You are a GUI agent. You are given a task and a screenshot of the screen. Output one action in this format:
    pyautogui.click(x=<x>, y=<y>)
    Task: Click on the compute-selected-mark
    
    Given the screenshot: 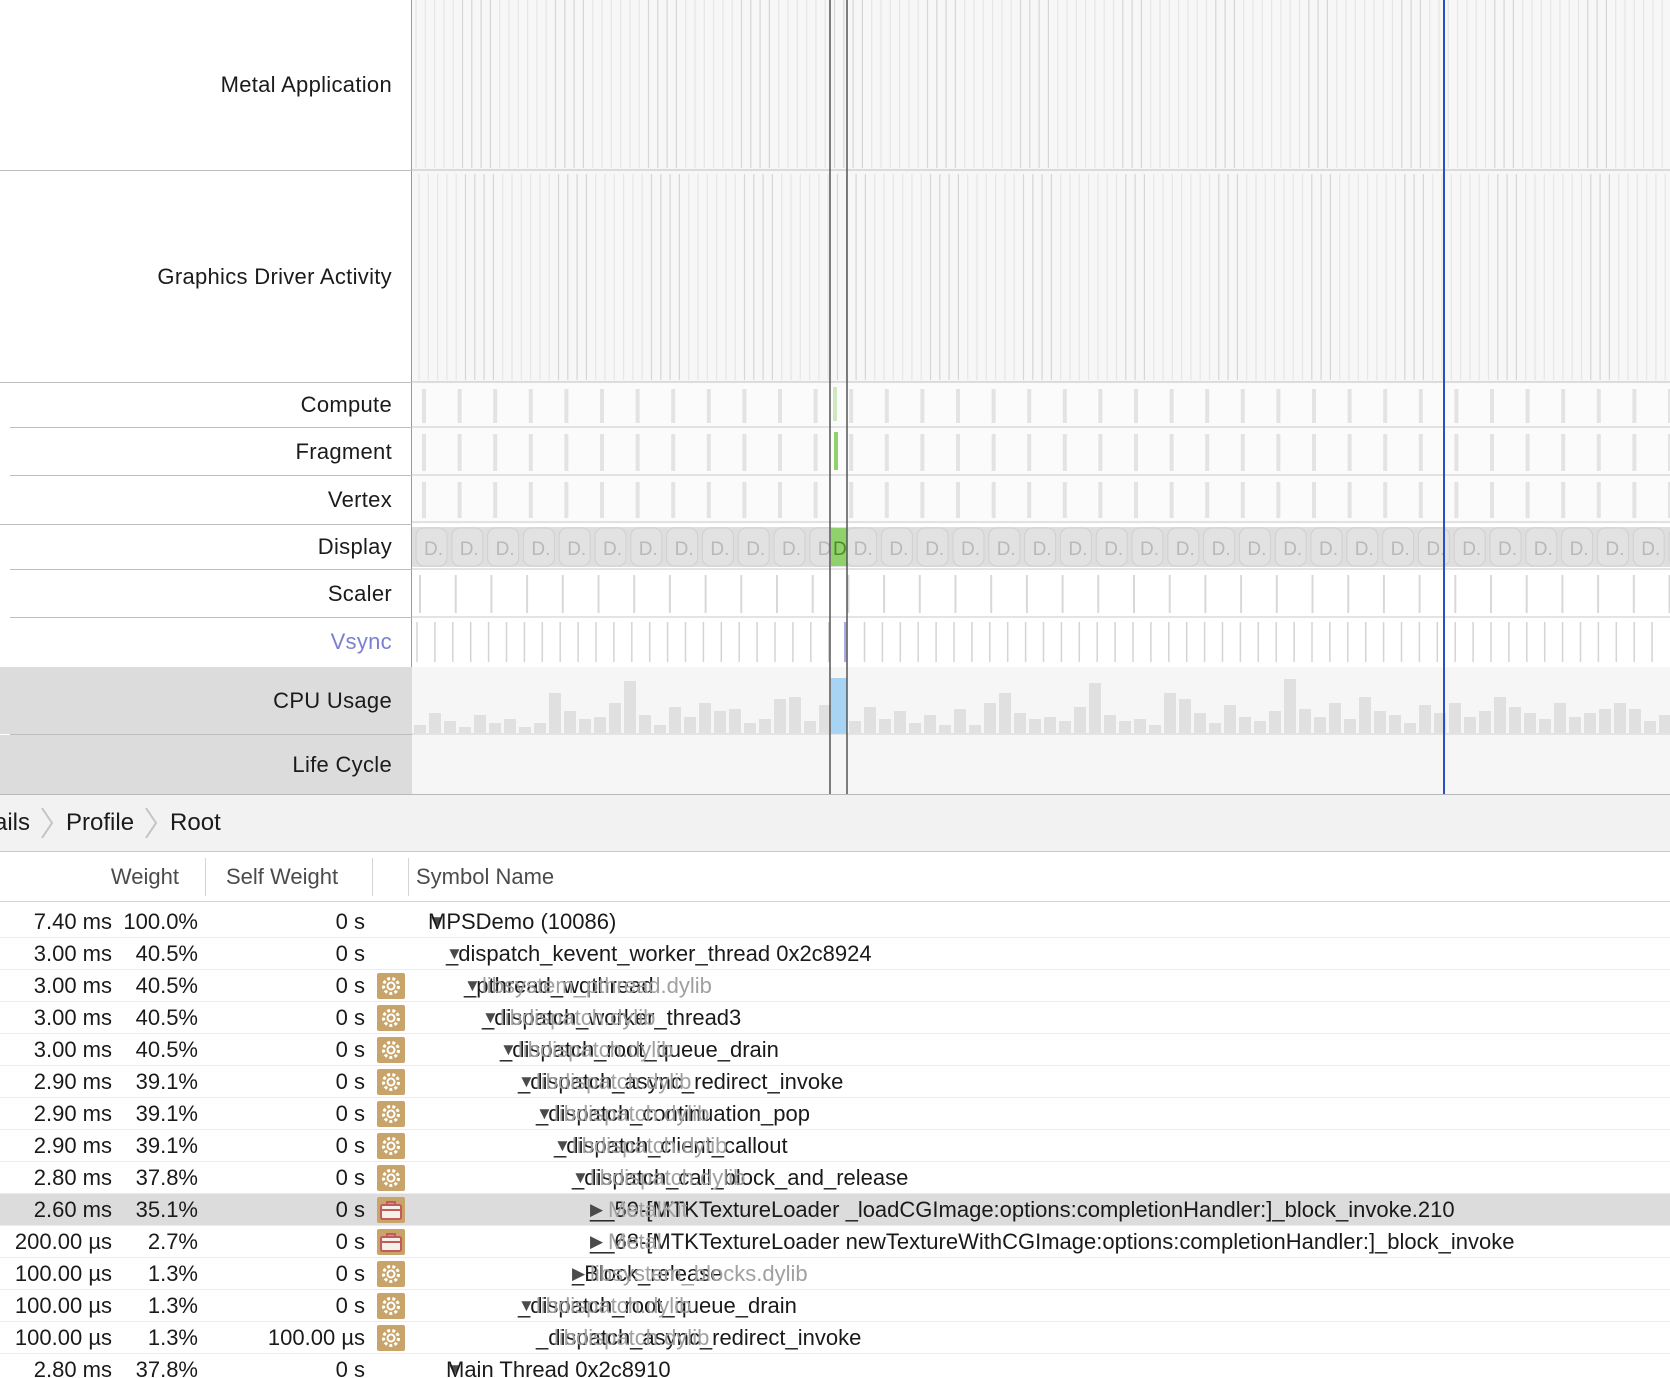 What is the action you would take?
    pyautogui.click(x=835, y=404)
    